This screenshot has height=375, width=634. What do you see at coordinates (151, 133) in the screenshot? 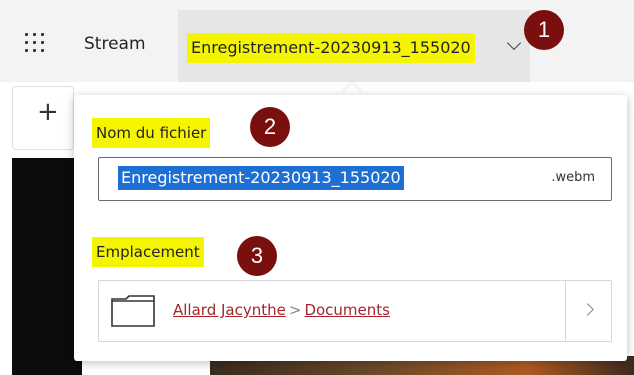
I see `filename-label: Nom du fichier` at bounding box center [151, 133].